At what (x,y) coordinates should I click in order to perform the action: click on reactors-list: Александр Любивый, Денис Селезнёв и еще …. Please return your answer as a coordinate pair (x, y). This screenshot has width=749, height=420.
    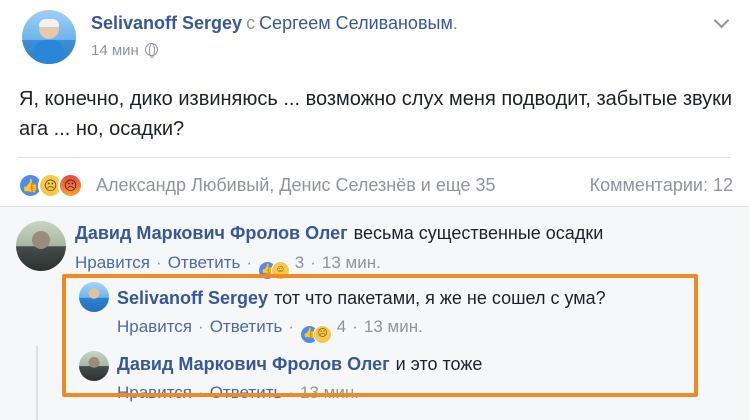
    Looking at the image, I should click on (296, 185).